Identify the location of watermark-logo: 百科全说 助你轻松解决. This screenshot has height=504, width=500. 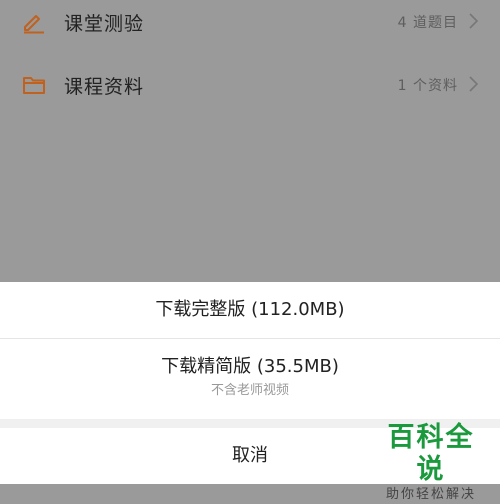
(431, 463).